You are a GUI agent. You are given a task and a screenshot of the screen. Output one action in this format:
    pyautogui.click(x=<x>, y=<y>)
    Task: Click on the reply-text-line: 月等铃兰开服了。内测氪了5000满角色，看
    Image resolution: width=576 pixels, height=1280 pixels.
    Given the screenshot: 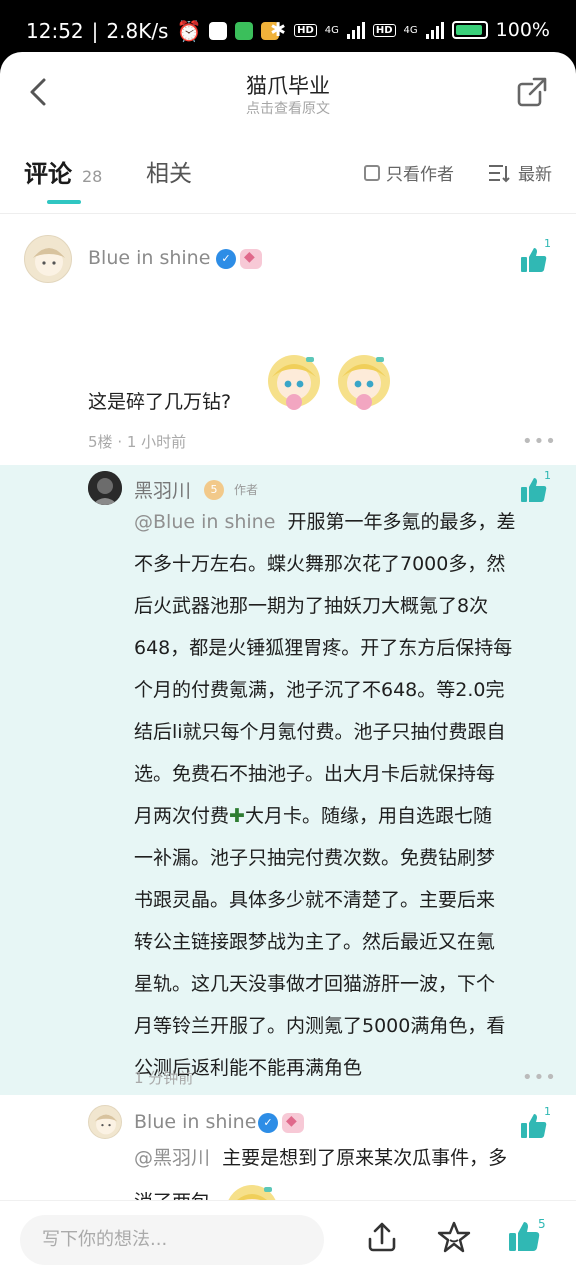 What is the action you would take?
    pyautogui.click(x=320, y=1026)
    